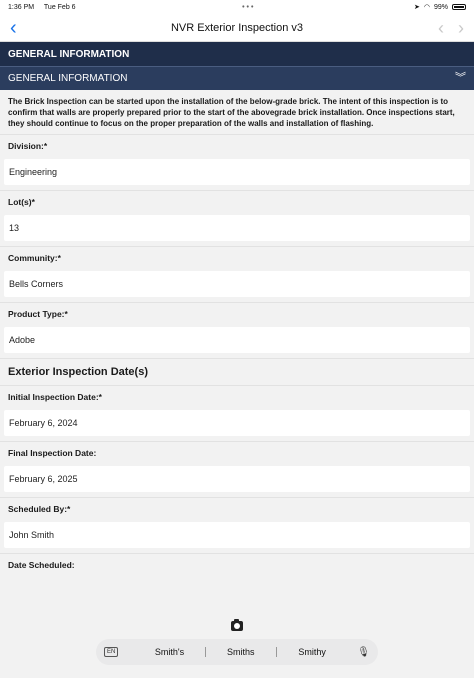 The width and height of the screenshot is (474, 678). Describe the element at coordinates (237, 479) in the screenshot. I see `final-inspection-date-field: February 6, 2025` at that location.